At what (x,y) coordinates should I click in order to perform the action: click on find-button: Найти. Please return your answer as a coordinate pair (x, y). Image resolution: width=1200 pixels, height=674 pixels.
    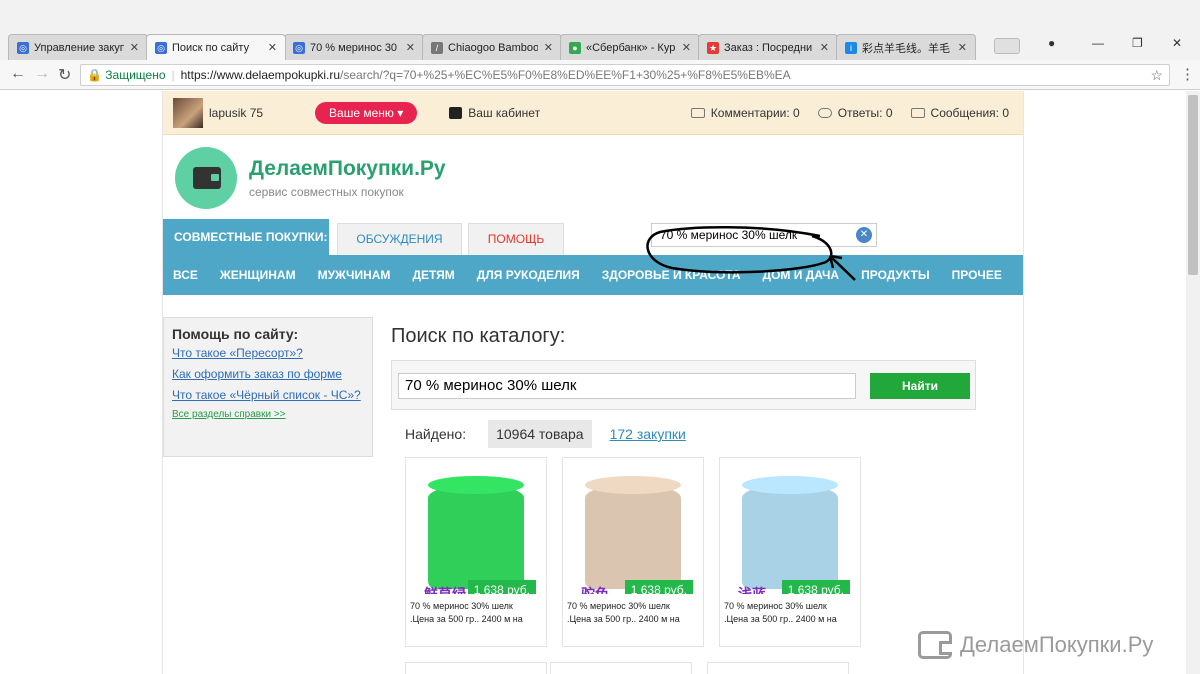
    Looking at the image, I should click on (920, 386).